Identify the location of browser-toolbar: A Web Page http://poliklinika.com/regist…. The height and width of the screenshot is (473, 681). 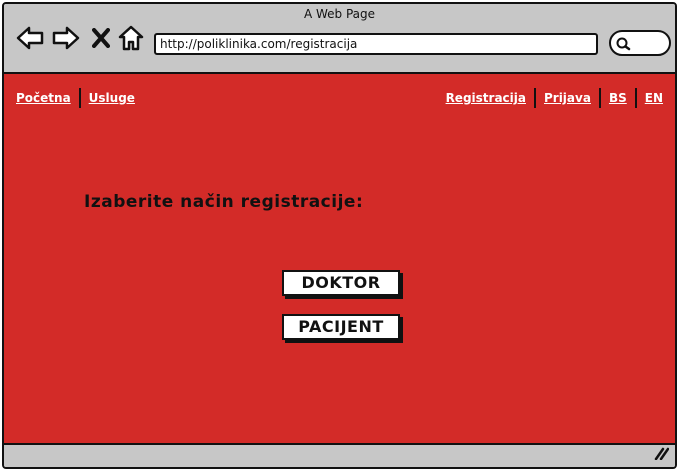
(339, 39).